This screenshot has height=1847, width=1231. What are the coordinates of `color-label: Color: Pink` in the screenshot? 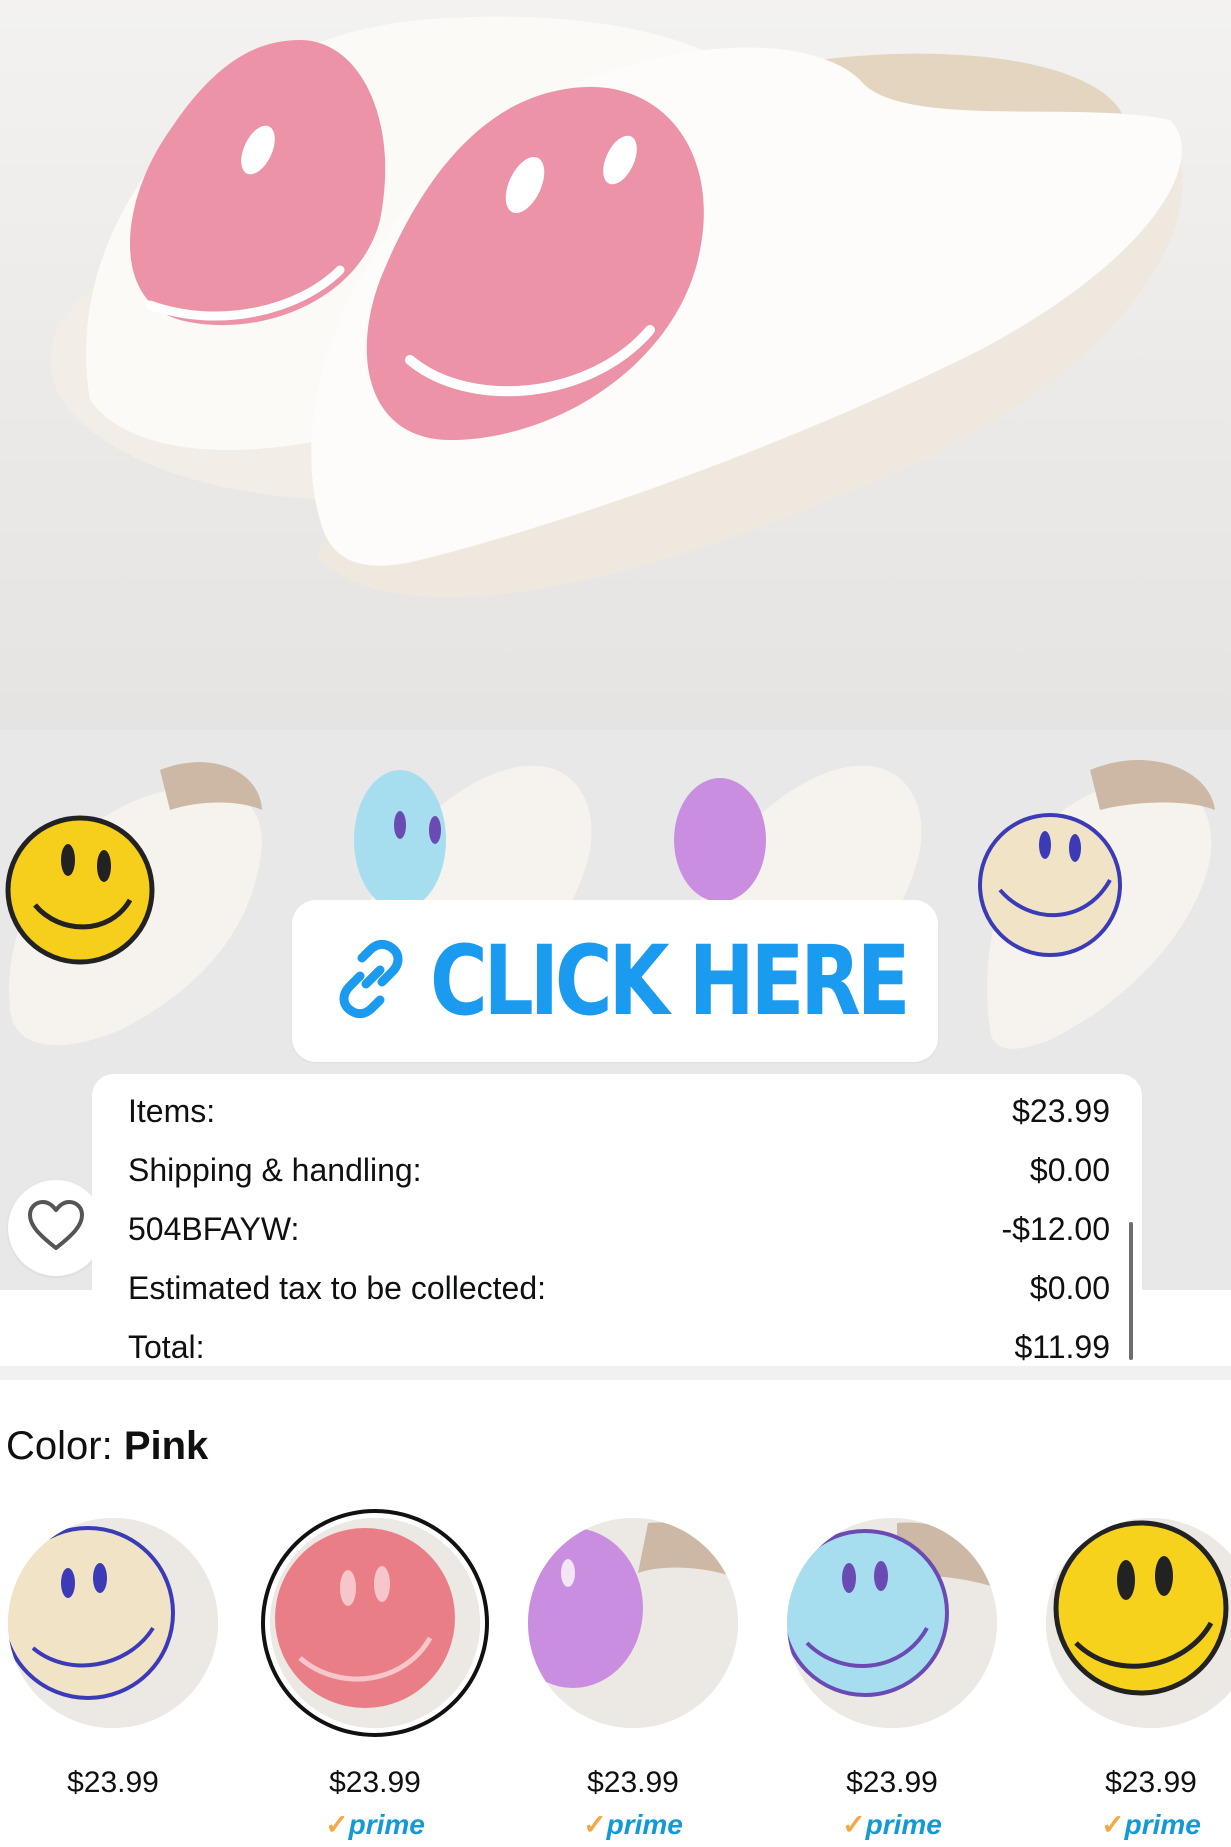 It's located at (107, 1446).